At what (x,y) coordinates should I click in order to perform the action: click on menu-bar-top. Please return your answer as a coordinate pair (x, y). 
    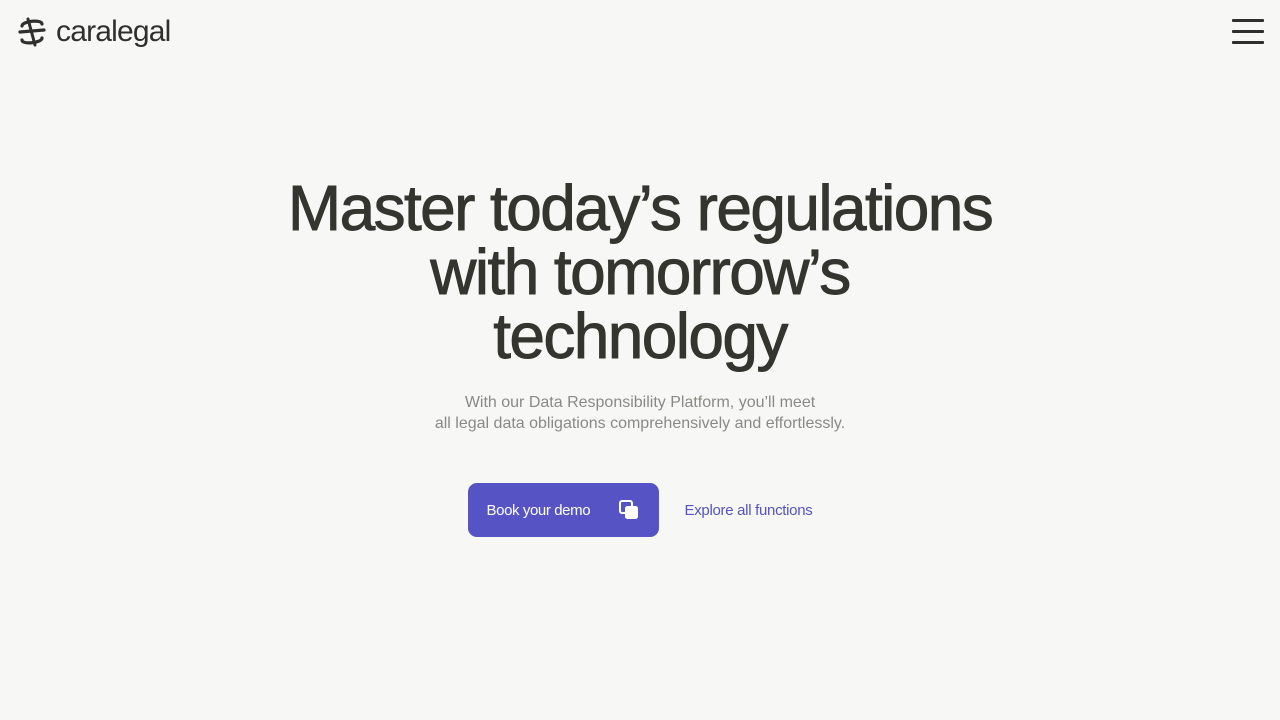
    Looking at the image, I should click on (1248, 20).